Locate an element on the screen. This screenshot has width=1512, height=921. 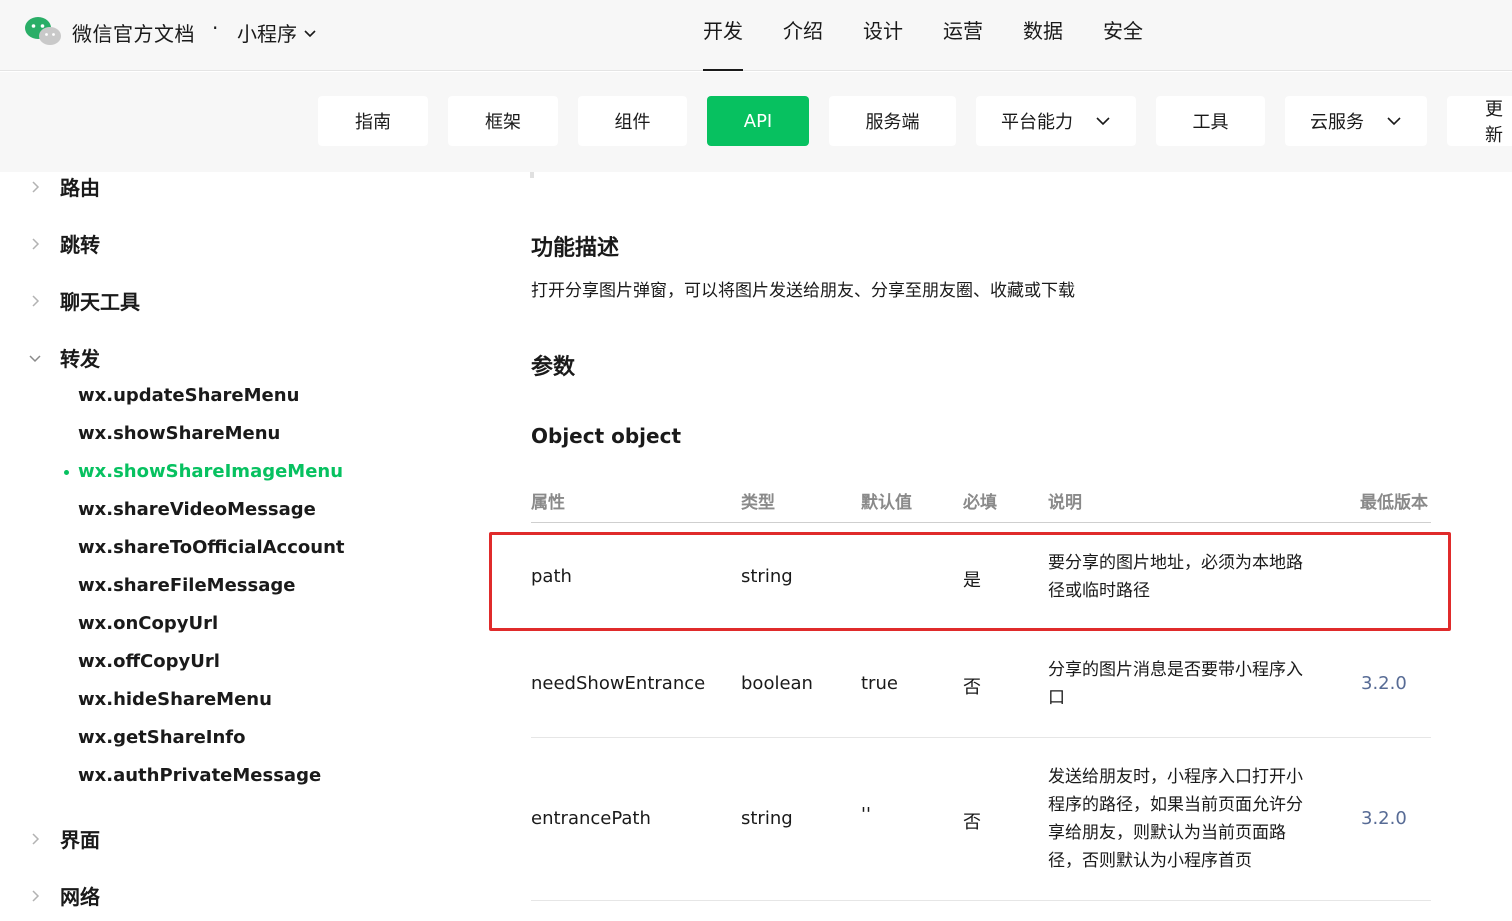
tab-tools: 工具 is located at coordinates (1210, 121).